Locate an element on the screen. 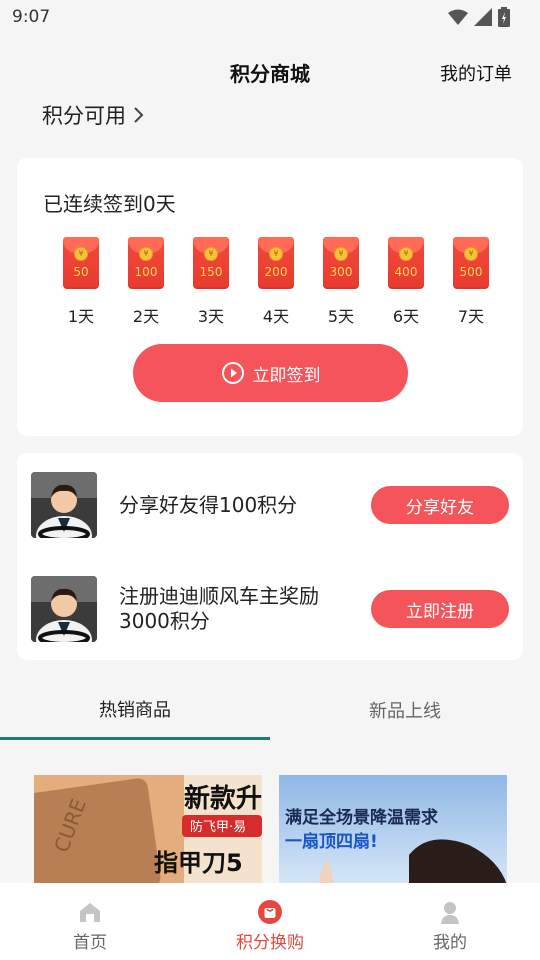 This screenshot has height=960, width=540. product-card: 满足全场景降温需求 一扇顶四扇! is located at coordinates (393, 830).